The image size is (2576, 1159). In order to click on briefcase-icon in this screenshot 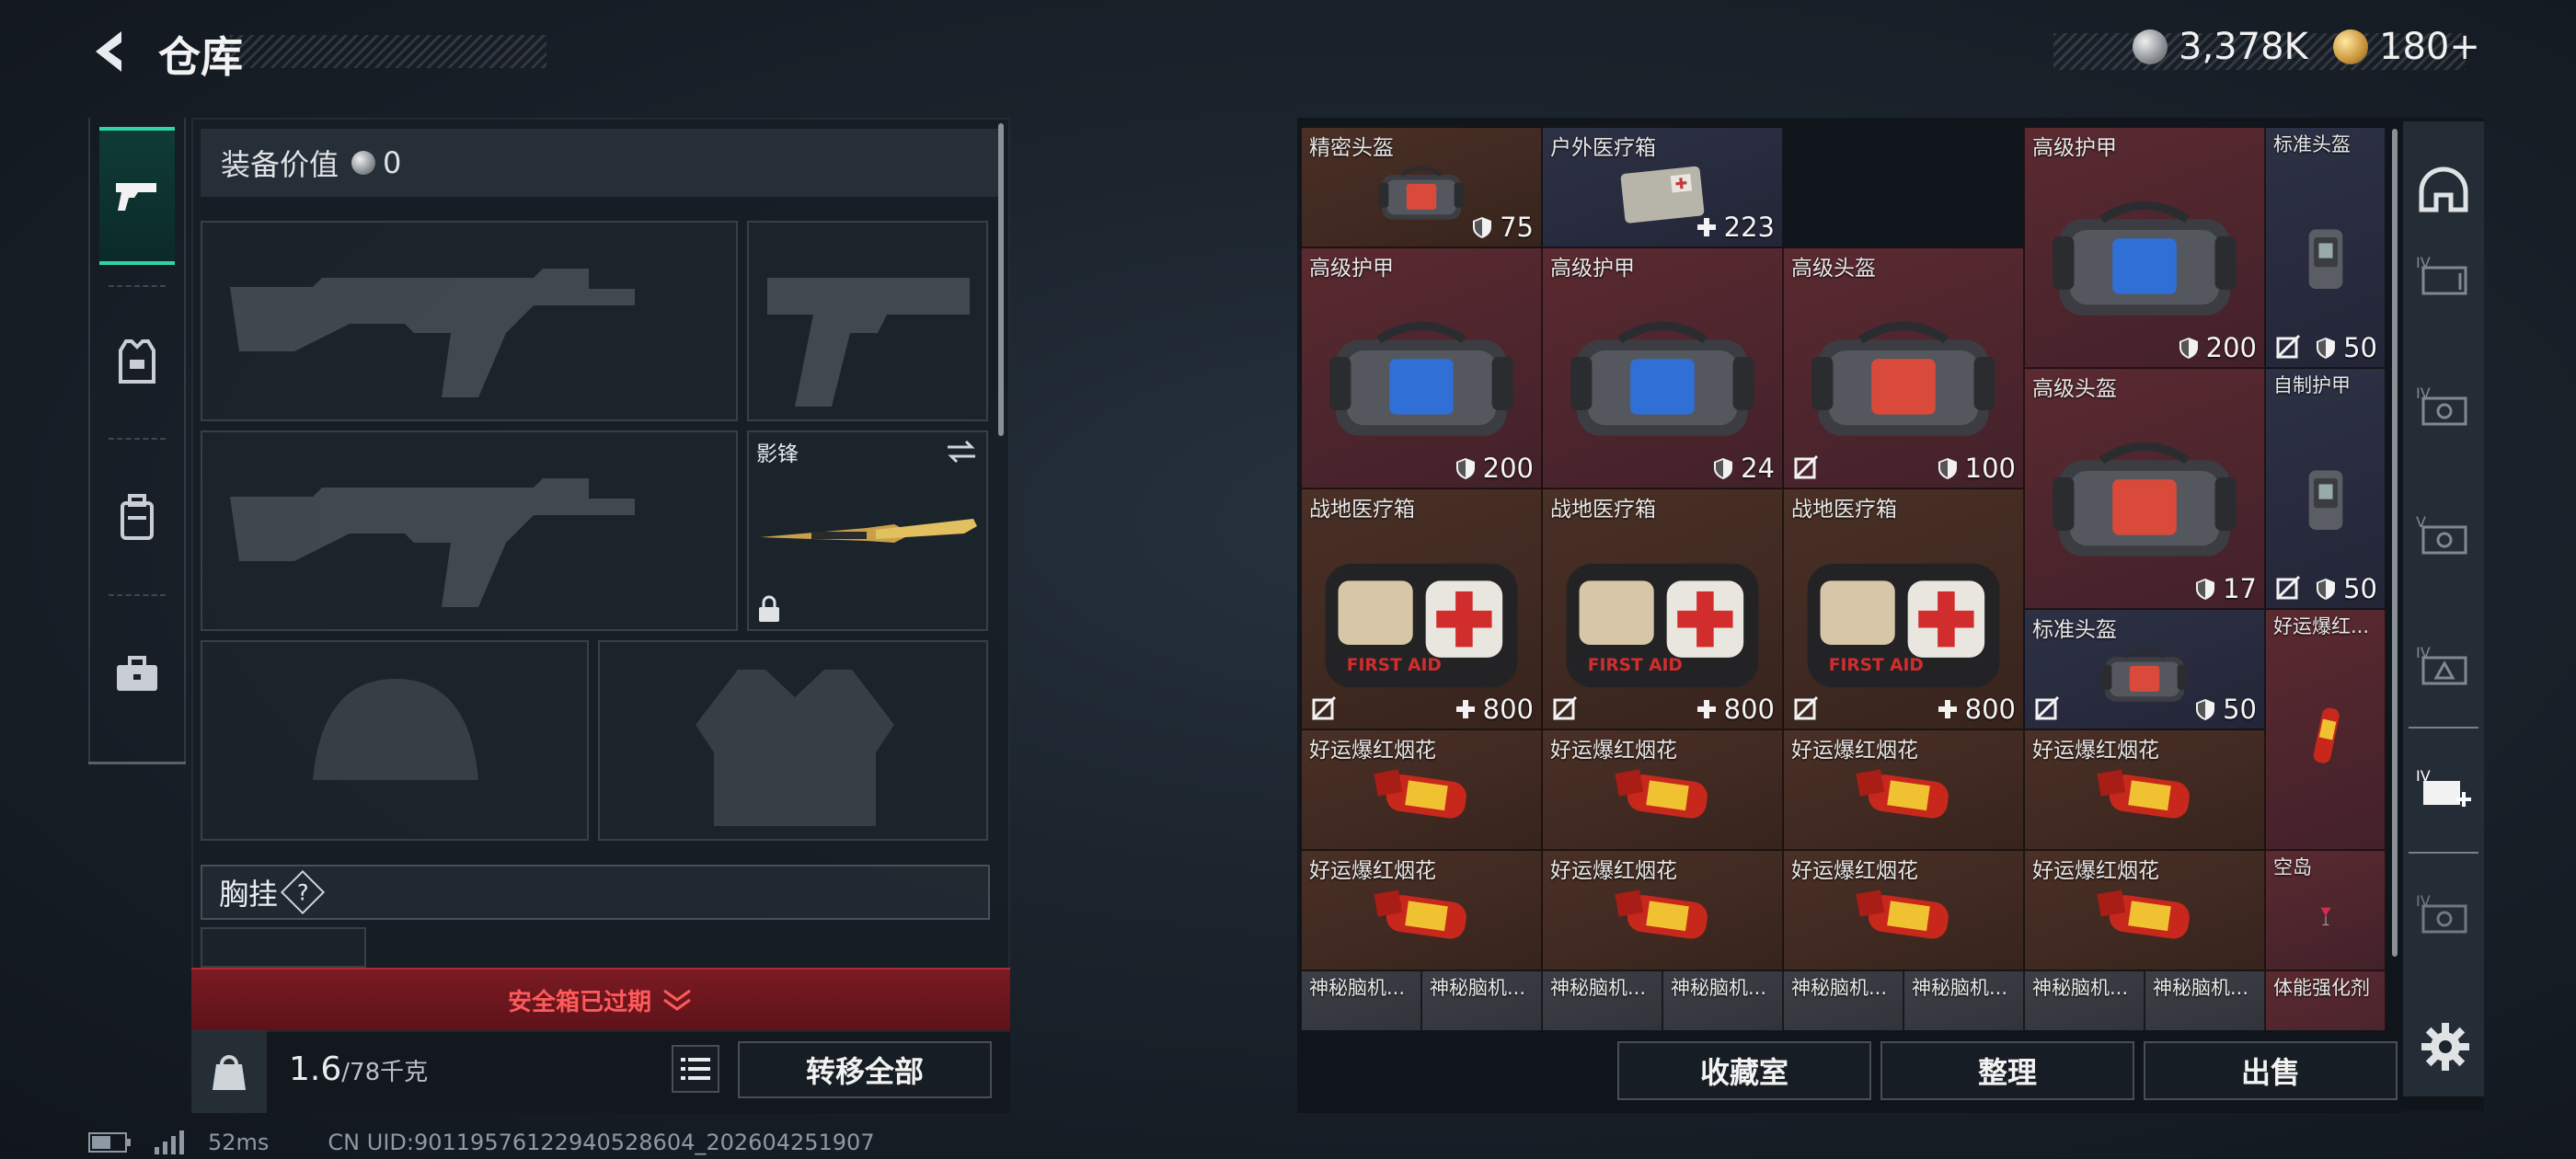, I will do `click(137, 673)`.